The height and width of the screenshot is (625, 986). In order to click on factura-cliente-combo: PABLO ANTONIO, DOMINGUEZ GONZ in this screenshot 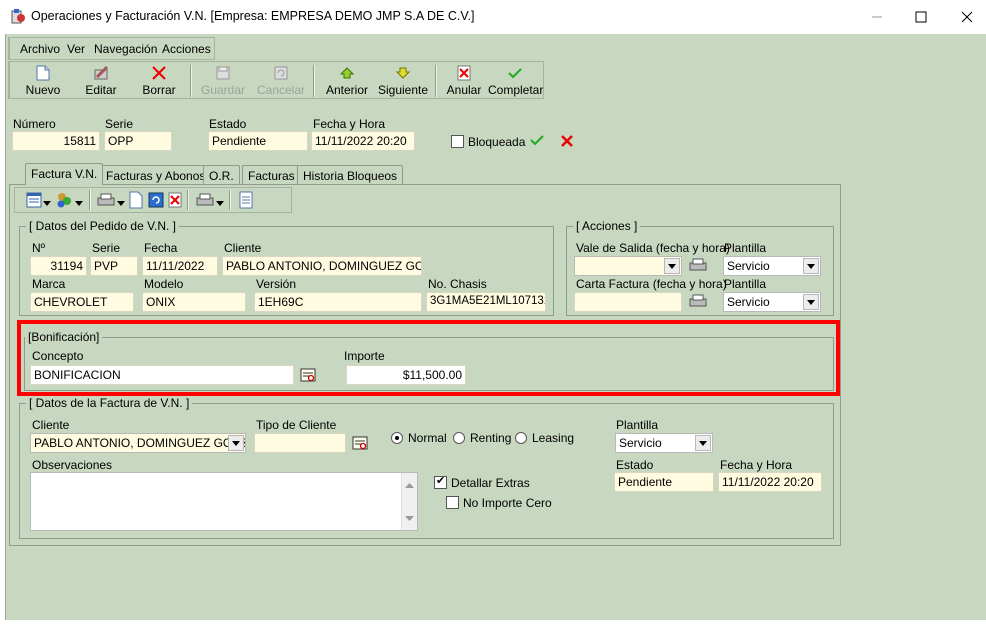, I will do `click(138, 443)`.